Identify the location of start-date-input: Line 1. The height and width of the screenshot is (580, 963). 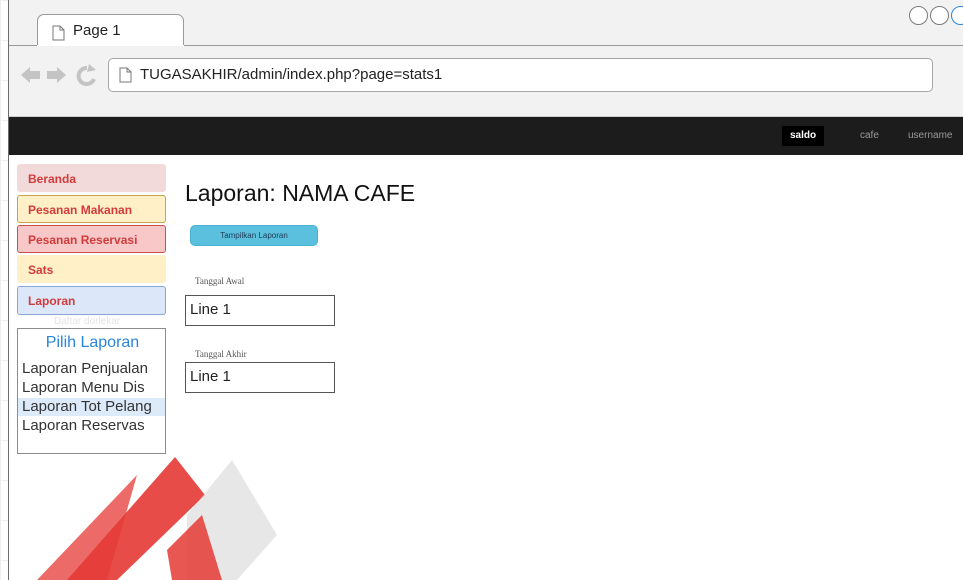
(260, 310).